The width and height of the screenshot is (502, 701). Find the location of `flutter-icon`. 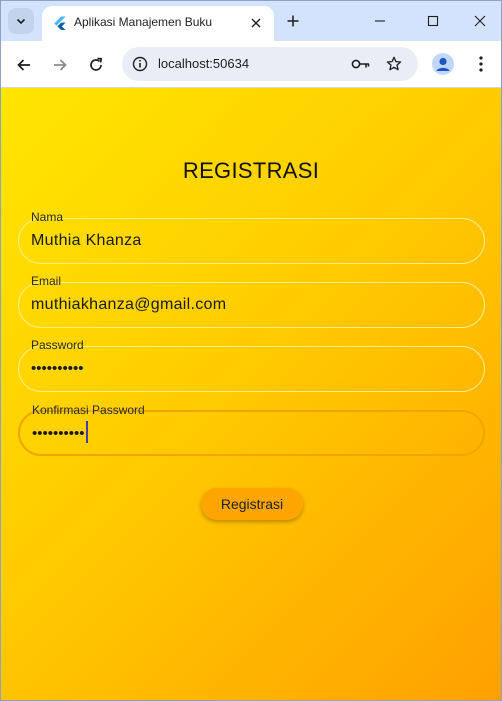

flutter-icon is located at coordinates (60, 23).